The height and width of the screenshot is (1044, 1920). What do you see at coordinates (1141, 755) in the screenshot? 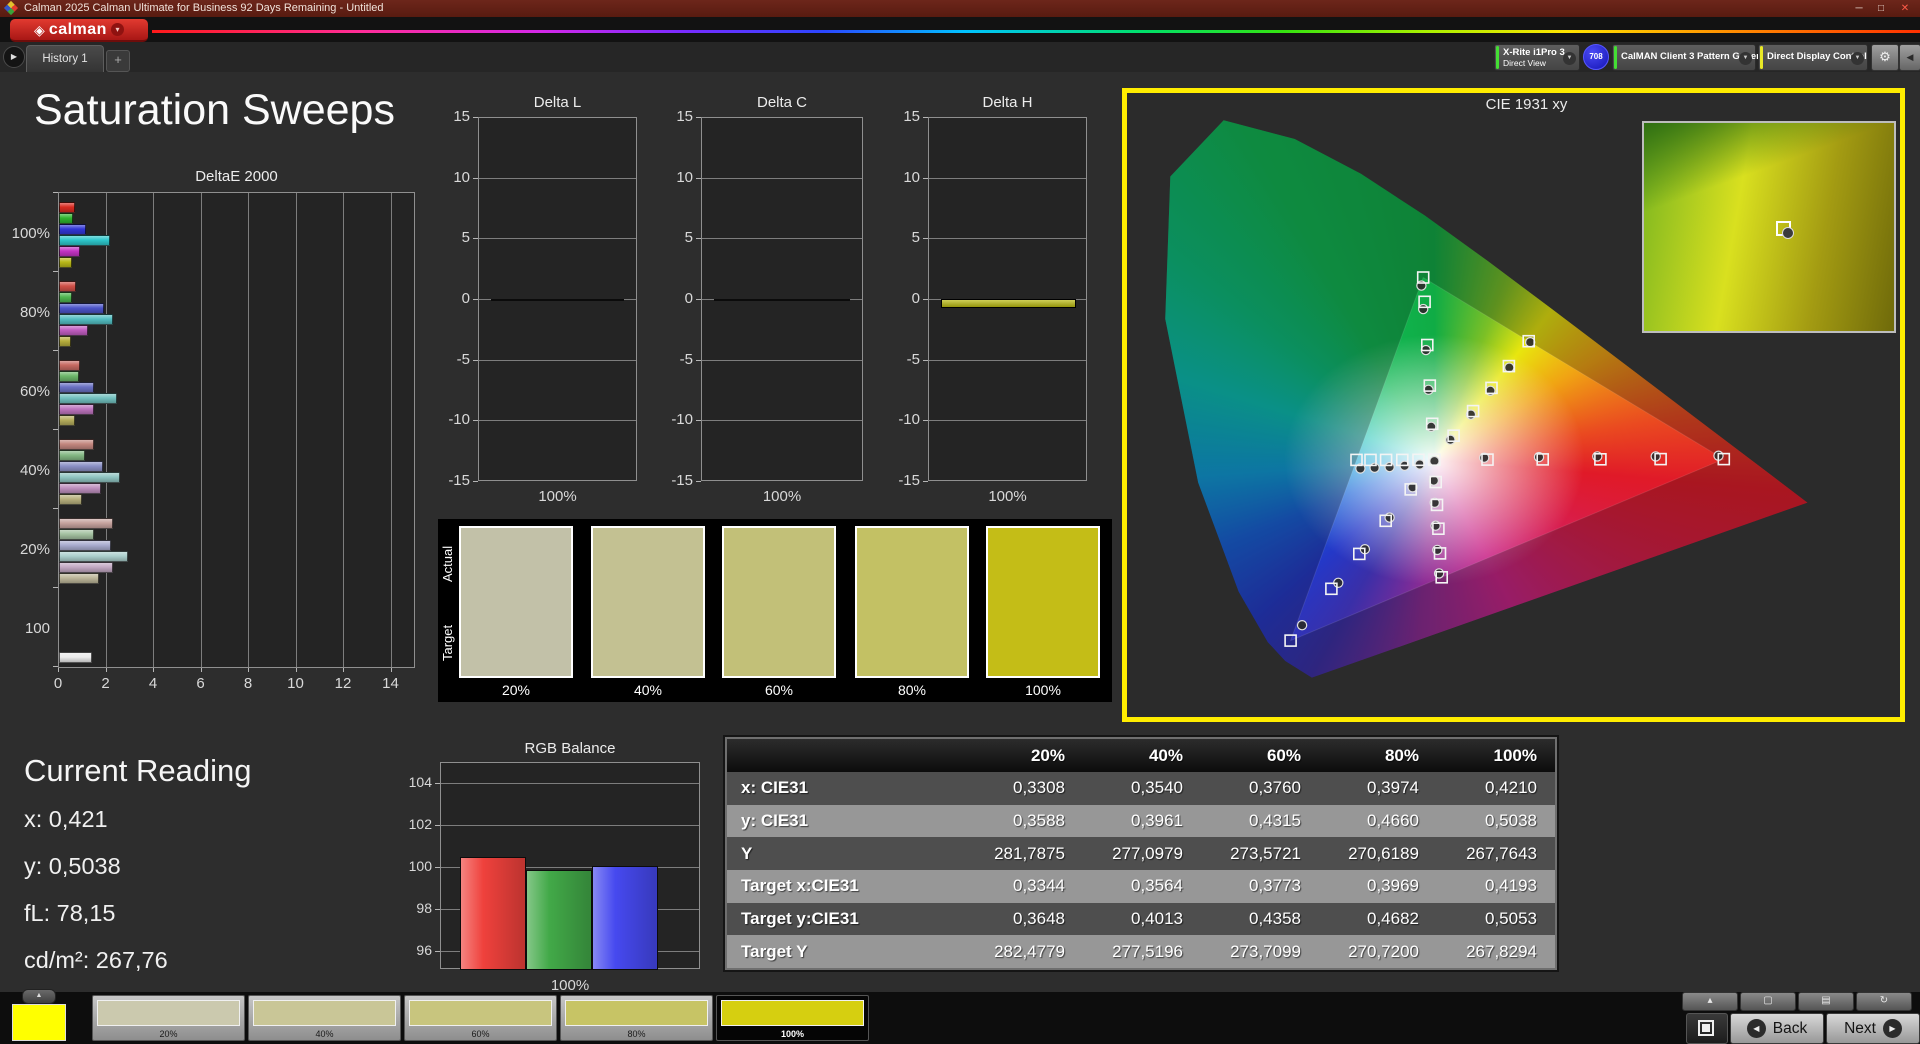
I see `table-header-row: 20% 40% 60% 80% 100%` at bounding box center [1141, 755].